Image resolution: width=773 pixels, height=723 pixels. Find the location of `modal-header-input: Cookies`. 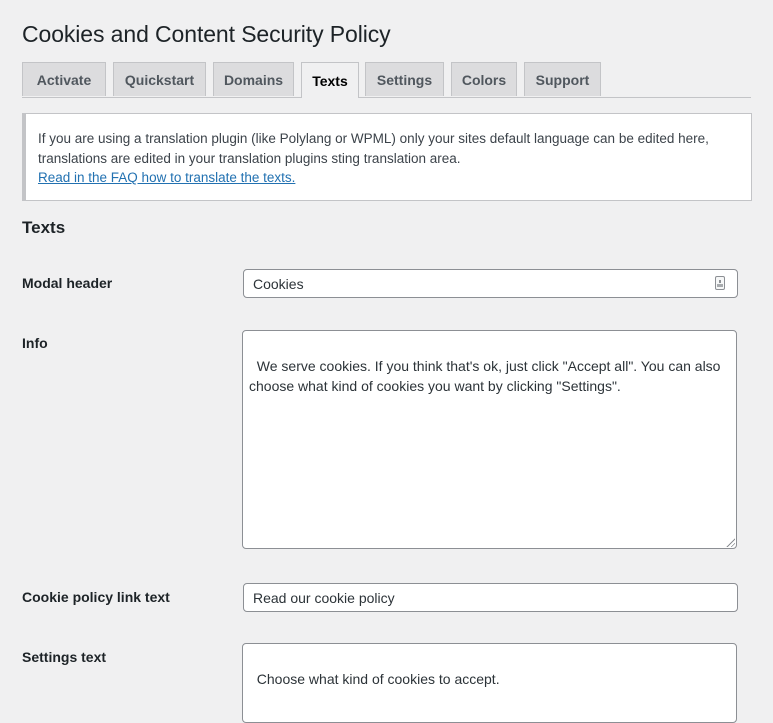

modal-header-input: Cookies is located at coordinates (490, 283).